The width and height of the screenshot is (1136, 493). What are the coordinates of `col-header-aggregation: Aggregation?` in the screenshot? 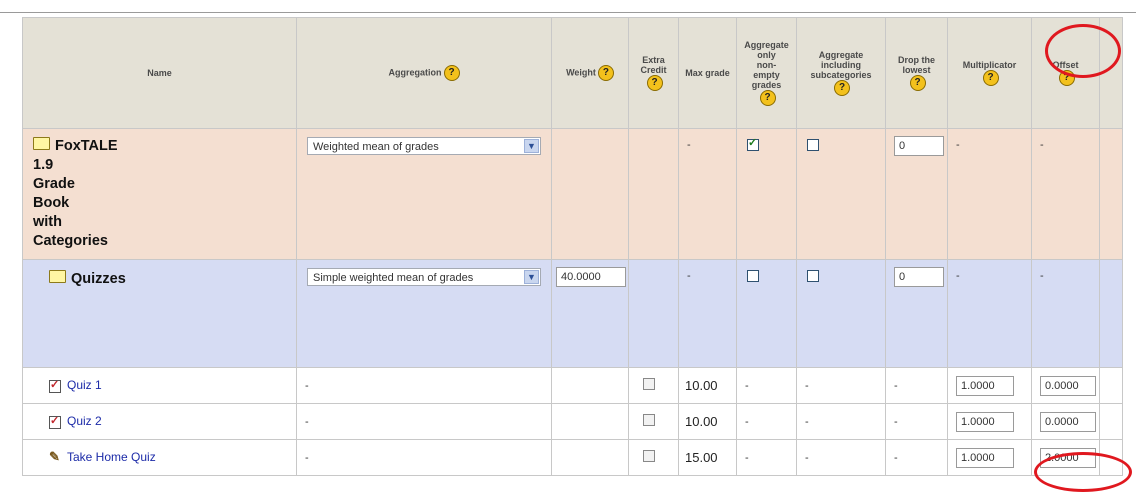 It's located at (424, 73).